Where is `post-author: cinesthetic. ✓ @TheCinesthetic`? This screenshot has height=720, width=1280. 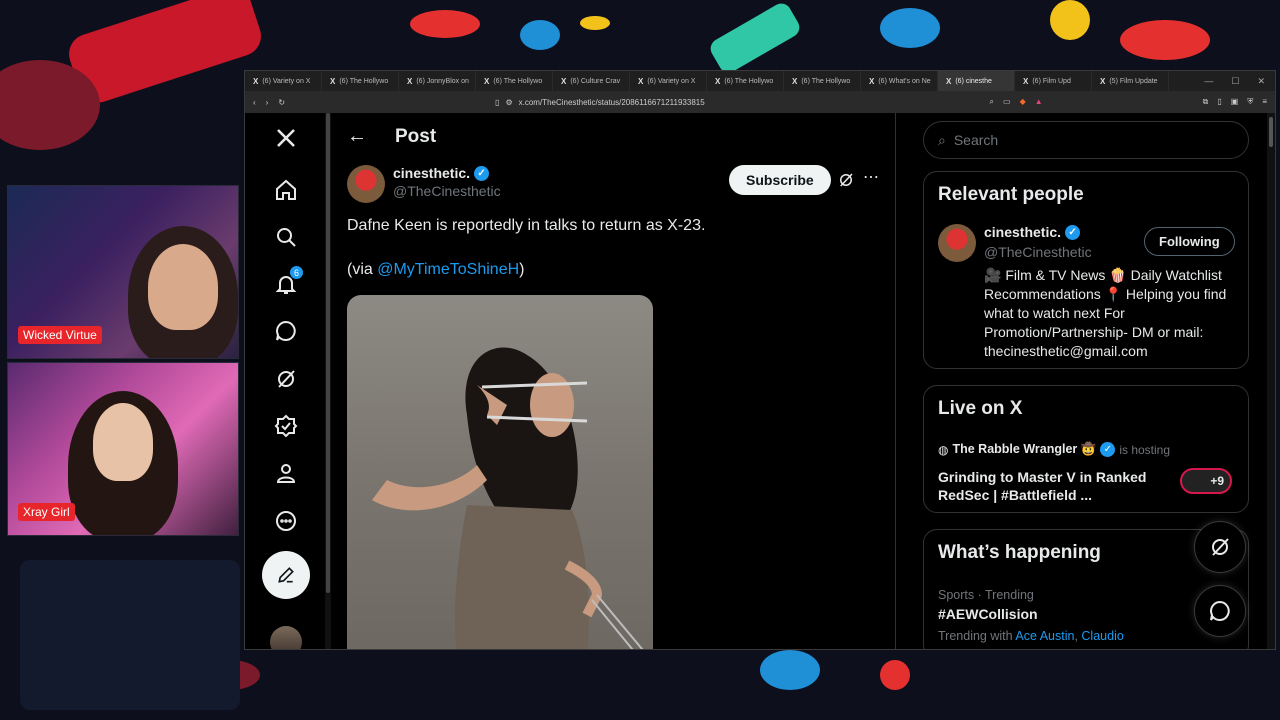
post-author: cinesthetic. ✓ @TheCinesthetic is located at coordinates (424, 184).